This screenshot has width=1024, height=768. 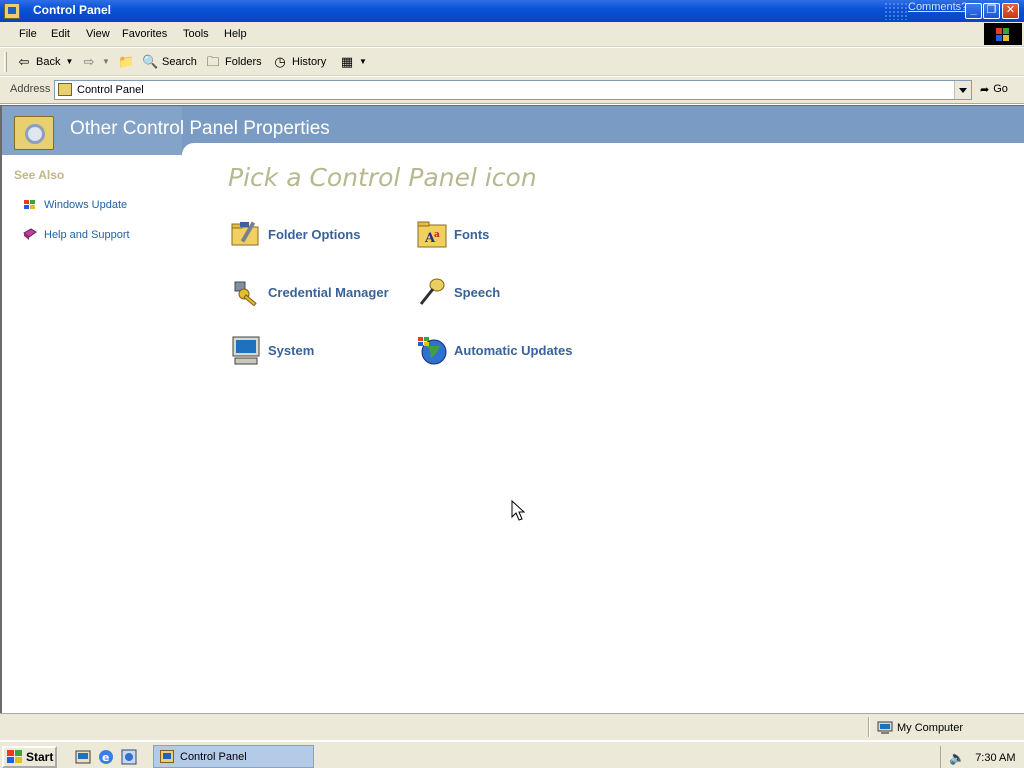 I want to click on windows-update-link: Windows Update, so click(x=72, y=205).